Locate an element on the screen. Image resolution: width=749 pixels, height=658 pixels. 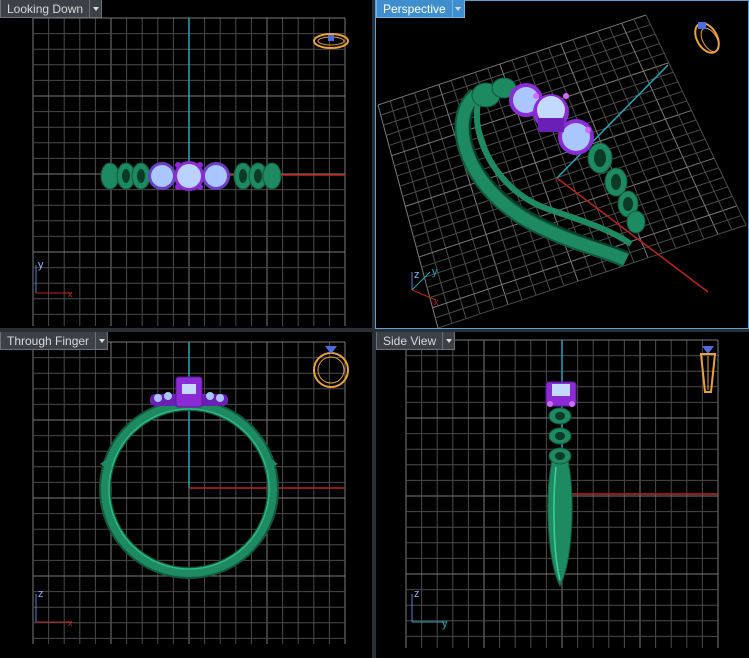
ring-model-perspective is located at coordinates (550, 172).